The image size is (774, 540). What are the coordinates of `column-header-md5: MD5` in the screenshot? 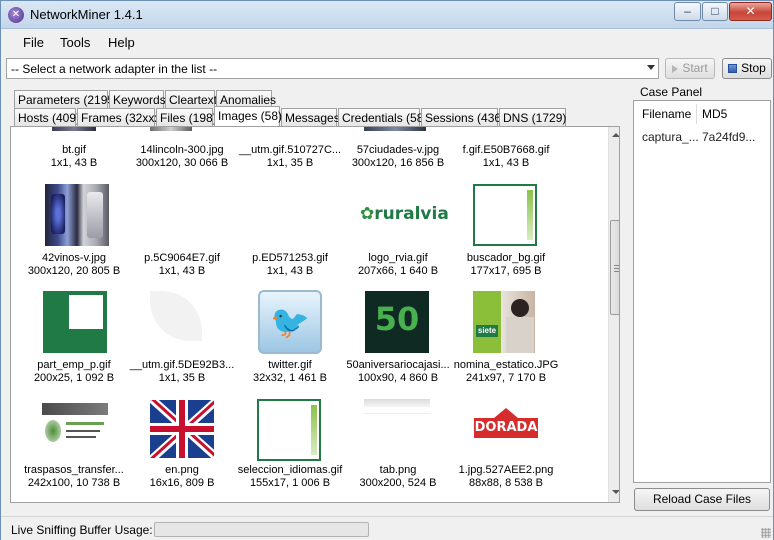 It's located at (714, 114).